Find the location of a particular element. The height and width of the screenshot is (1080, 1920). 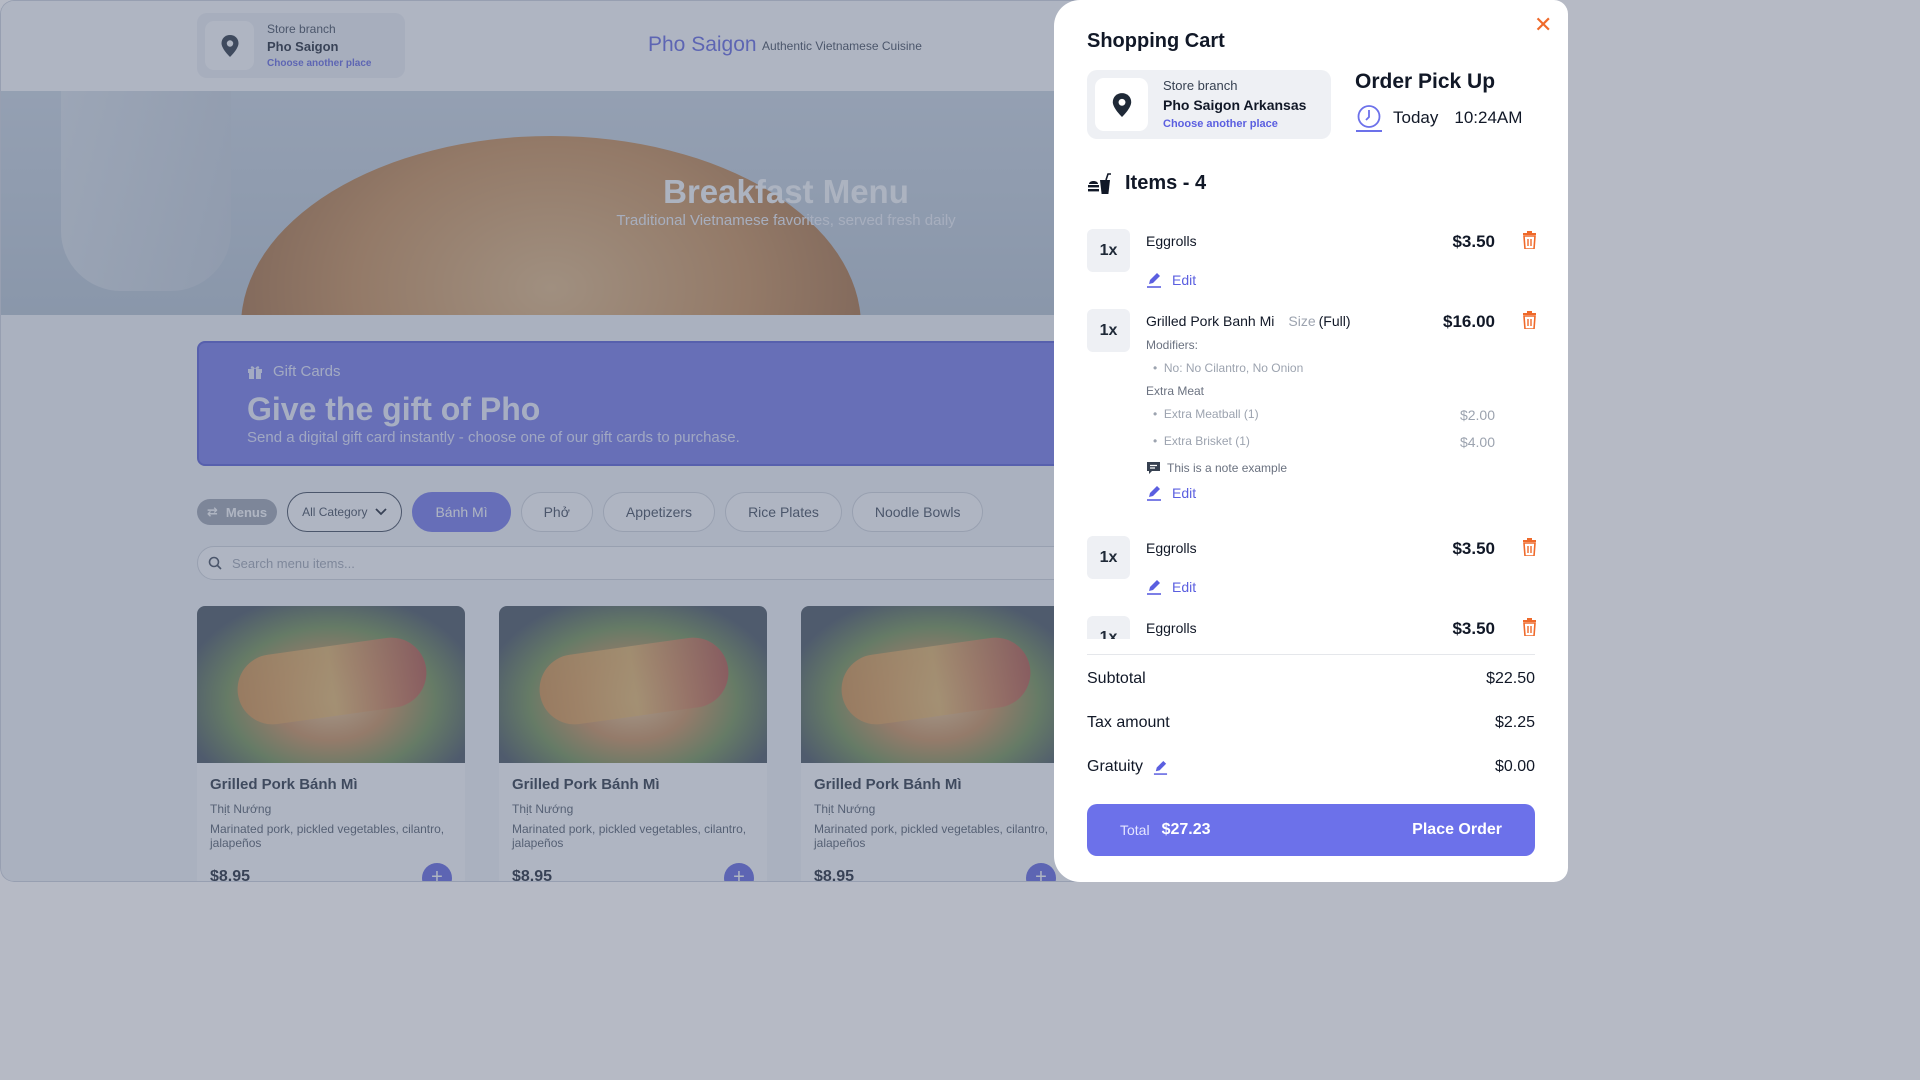

extra-name: Extra Brisket (1) is located at coordinates (1206, 441).